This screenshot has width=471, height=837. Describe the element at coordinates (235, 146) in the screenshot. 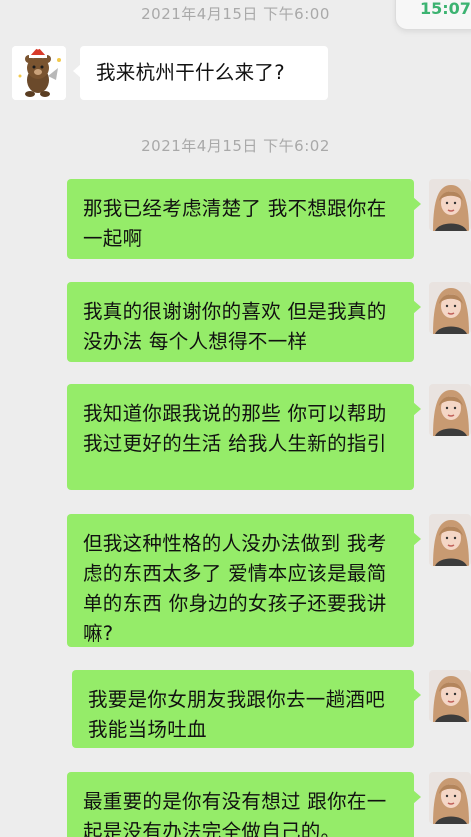

I see `timestamp-2: 2021年4月15日 下午6:02` at that location.